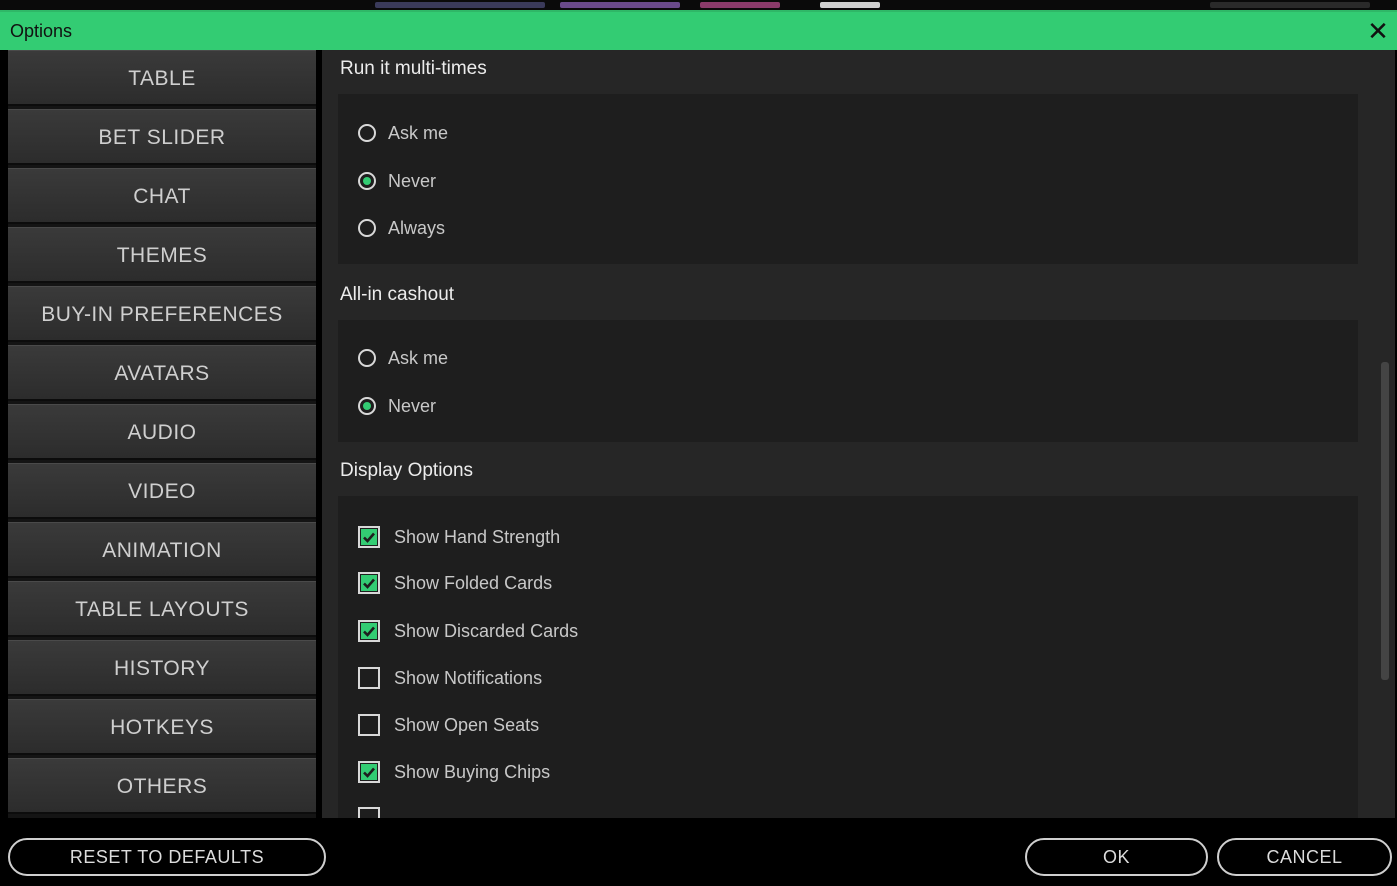 The height and width of the screenshot is (886, 1397). I want to click on scrollbar, so click(1385, 521).